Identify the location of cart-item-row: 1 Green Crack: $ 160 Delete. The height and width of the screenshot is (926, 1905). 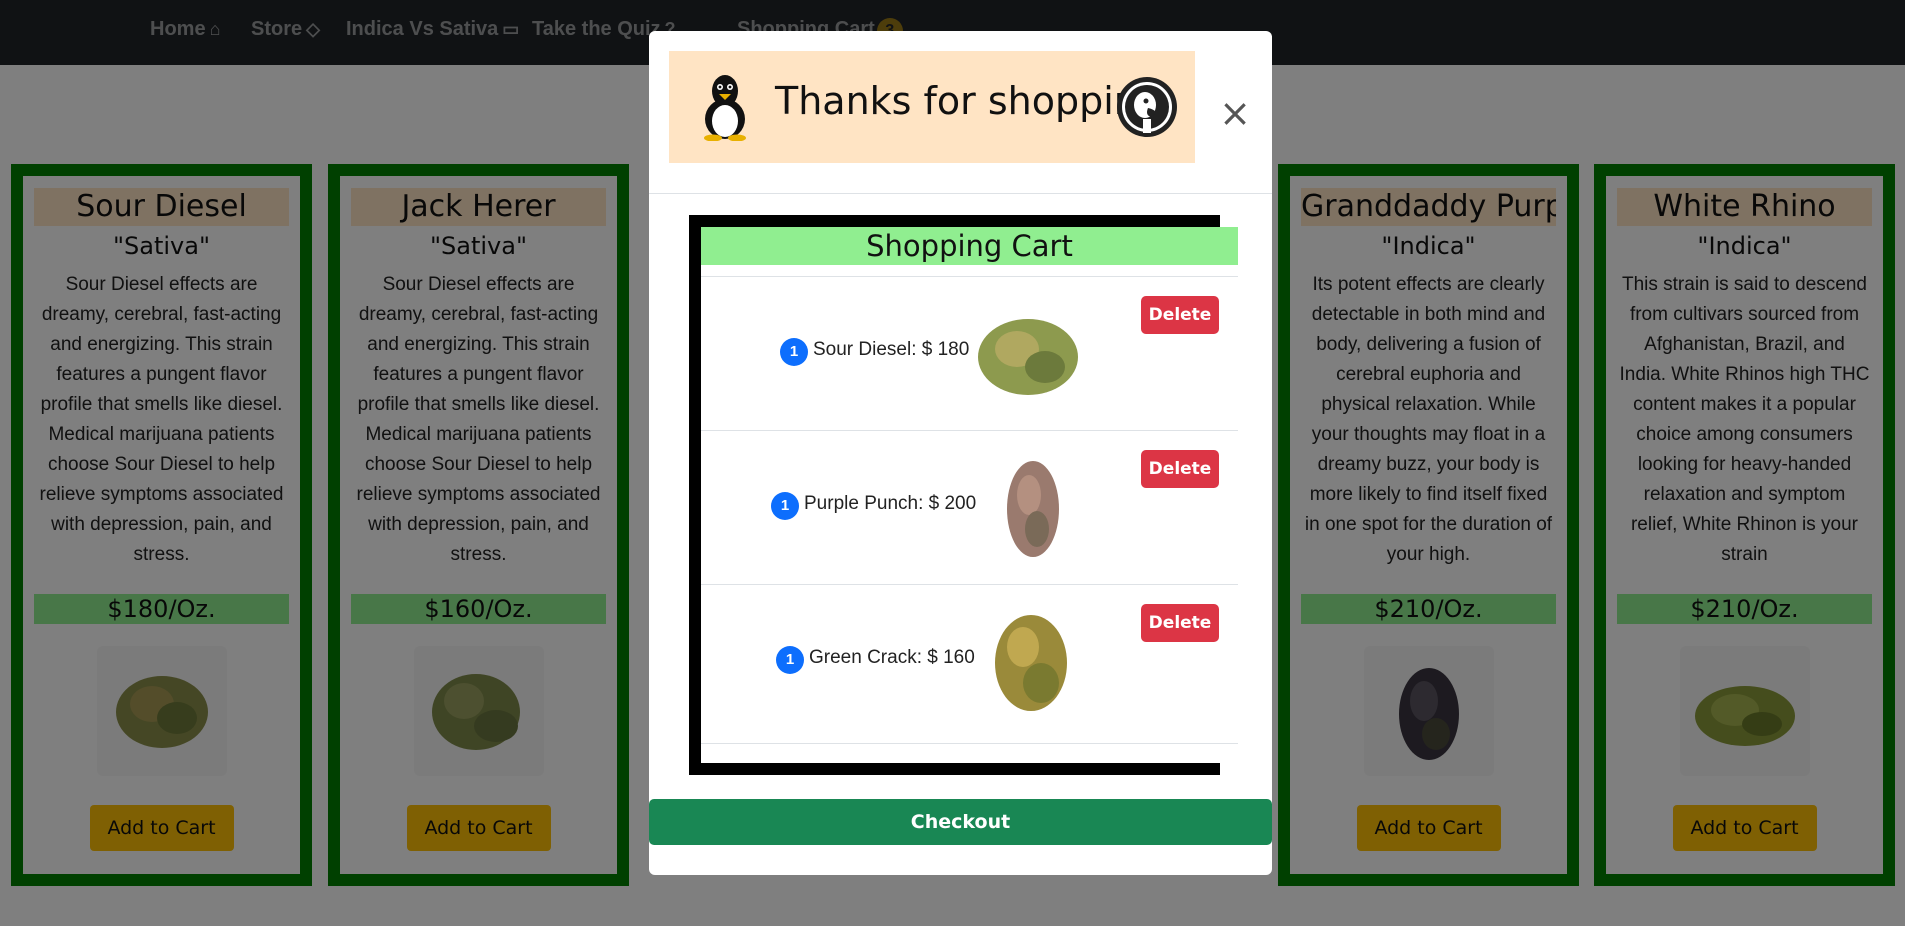
(969, 661).